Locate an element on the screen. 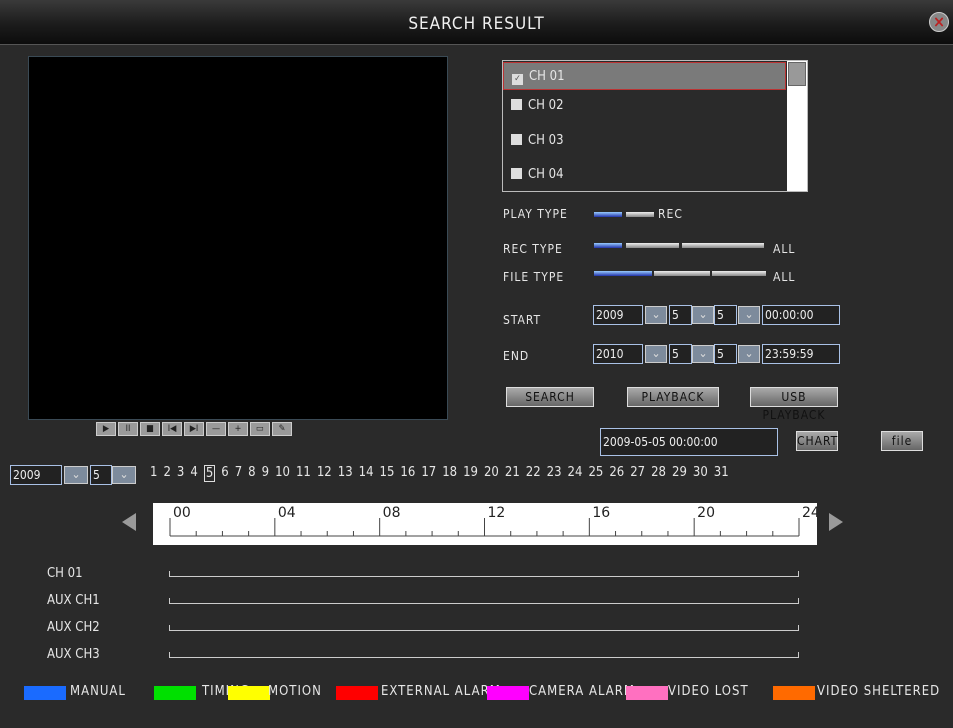 This screenshot has width=953, height=728. scroll-right-icon is located at coordinates (836, 522).